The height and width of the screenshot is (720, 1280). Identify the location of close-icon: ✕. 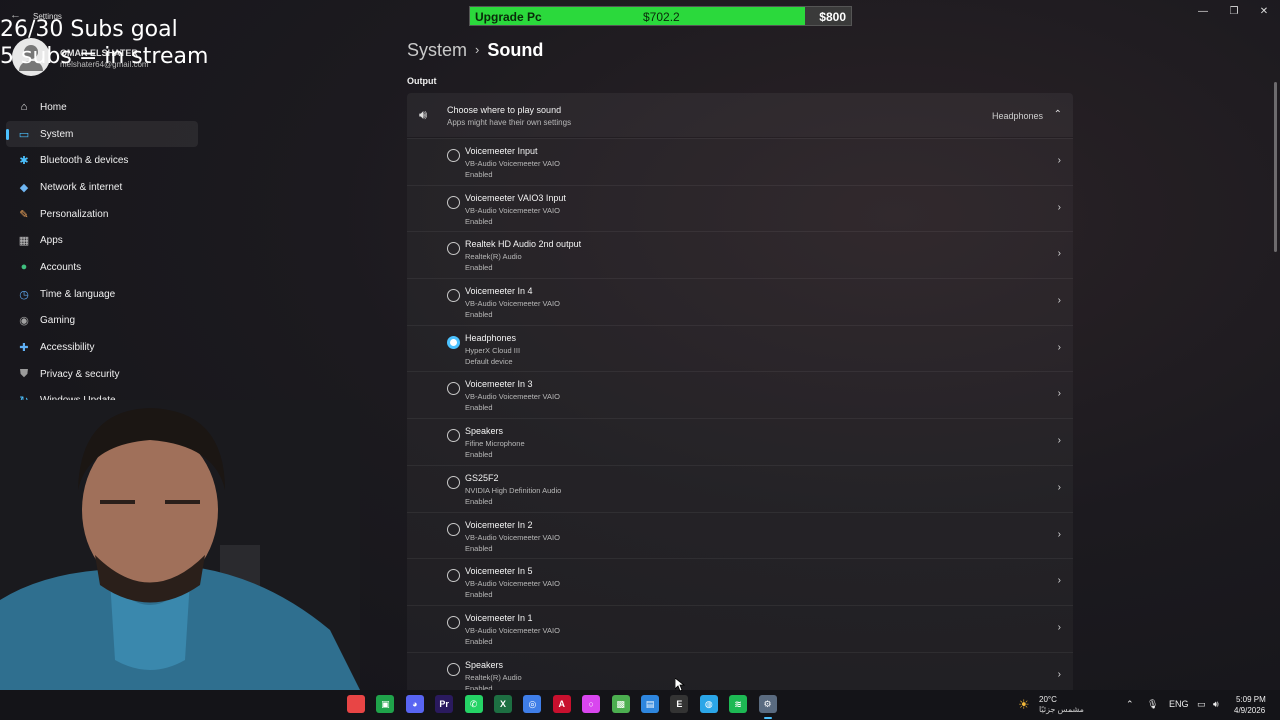
(1264, 11).